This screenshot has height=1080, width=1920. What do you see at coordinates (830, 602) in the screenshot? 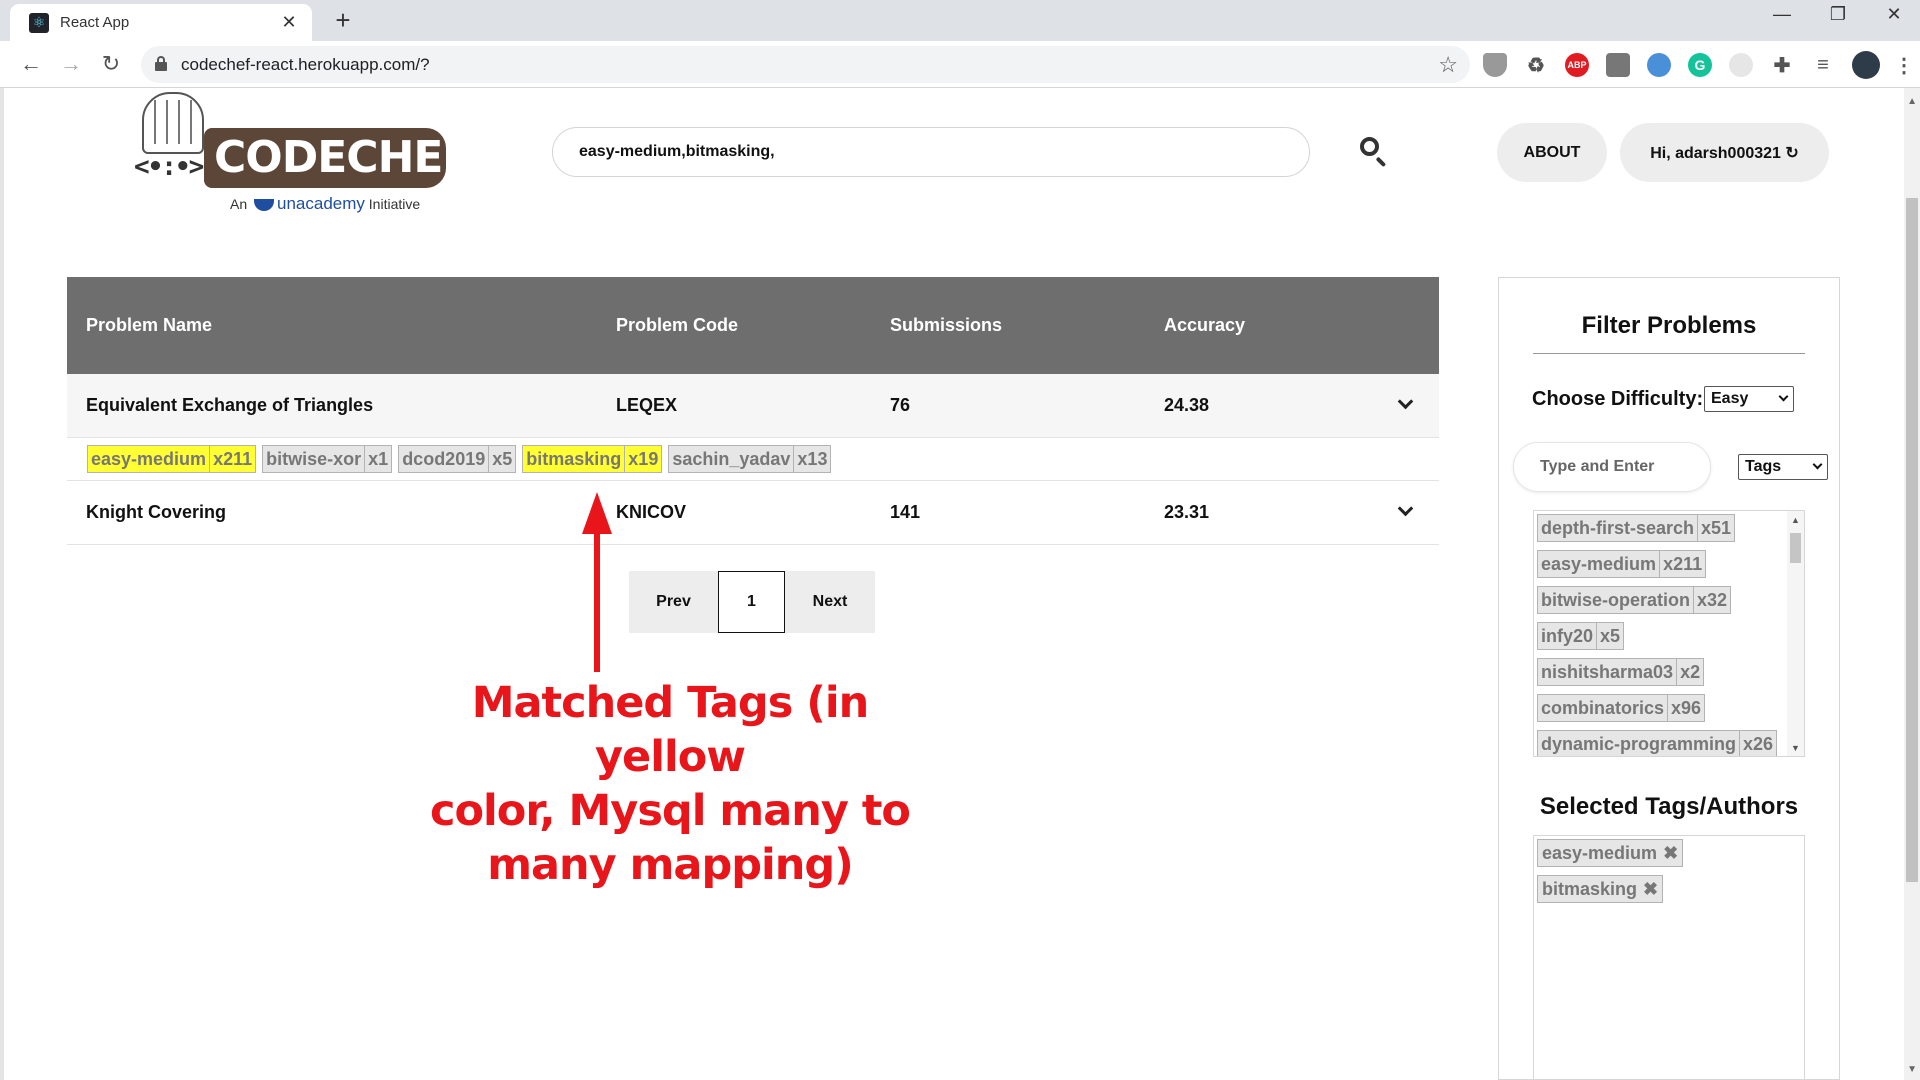
I see `next-page-button: Next` at bounding box center [830, 602].